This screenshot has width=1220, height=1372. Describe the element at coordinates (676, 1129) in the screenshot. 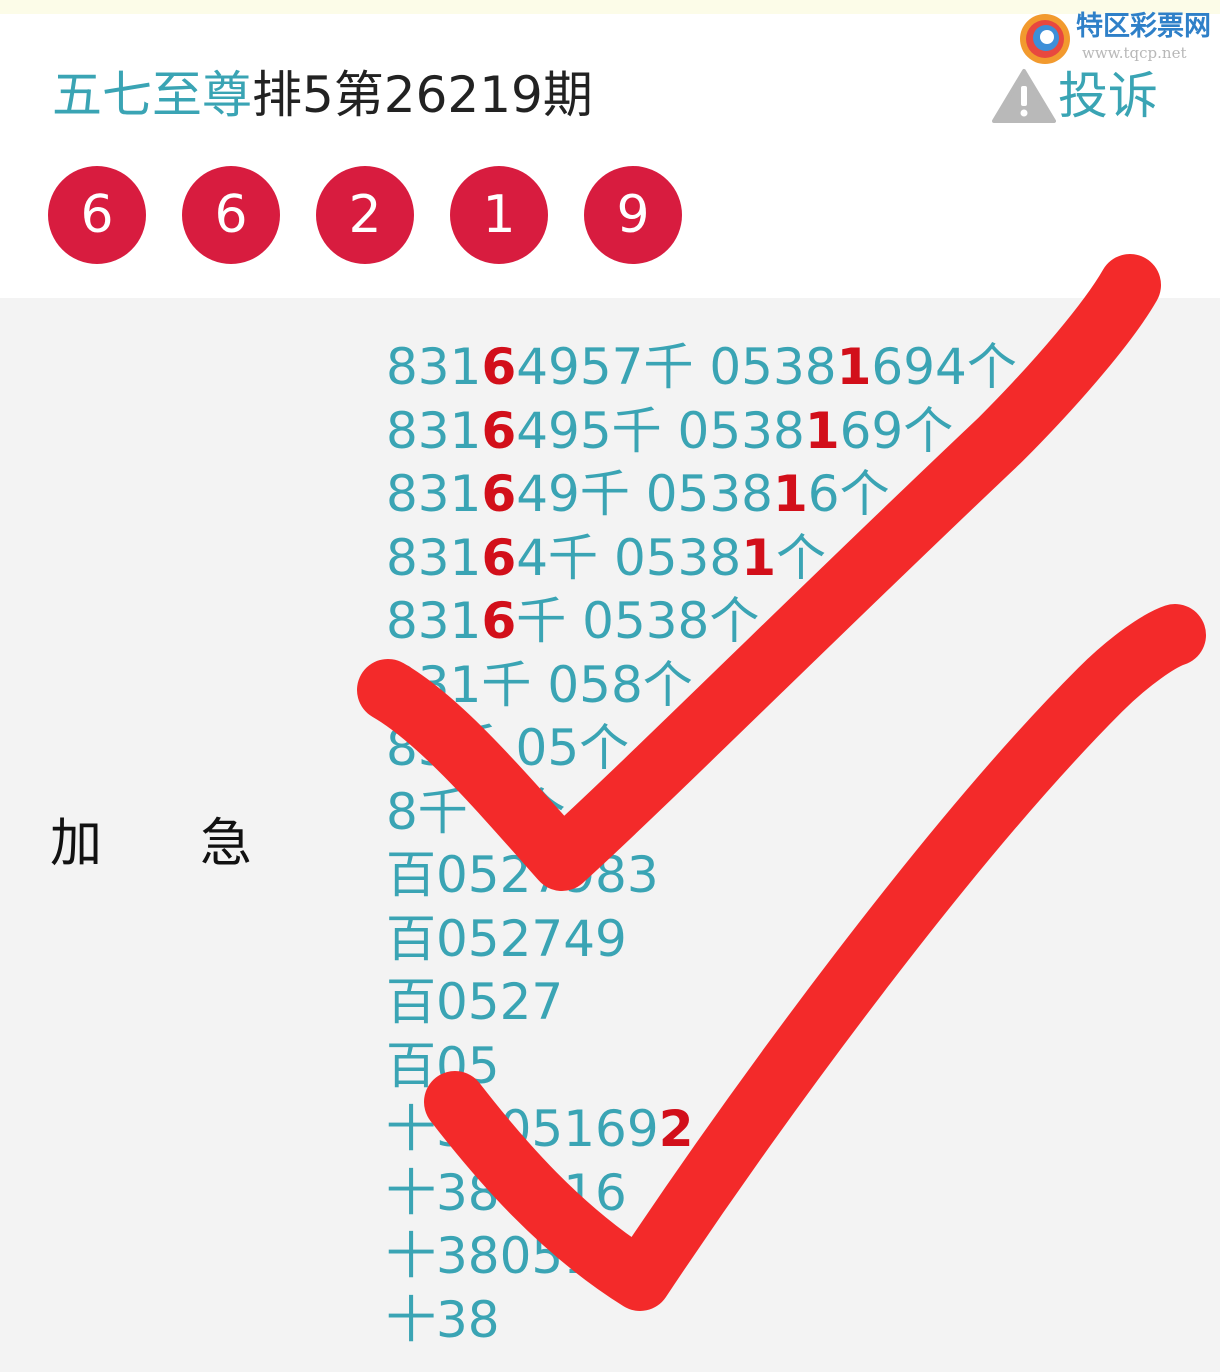

I see `highlight-digit: 2` at that location.